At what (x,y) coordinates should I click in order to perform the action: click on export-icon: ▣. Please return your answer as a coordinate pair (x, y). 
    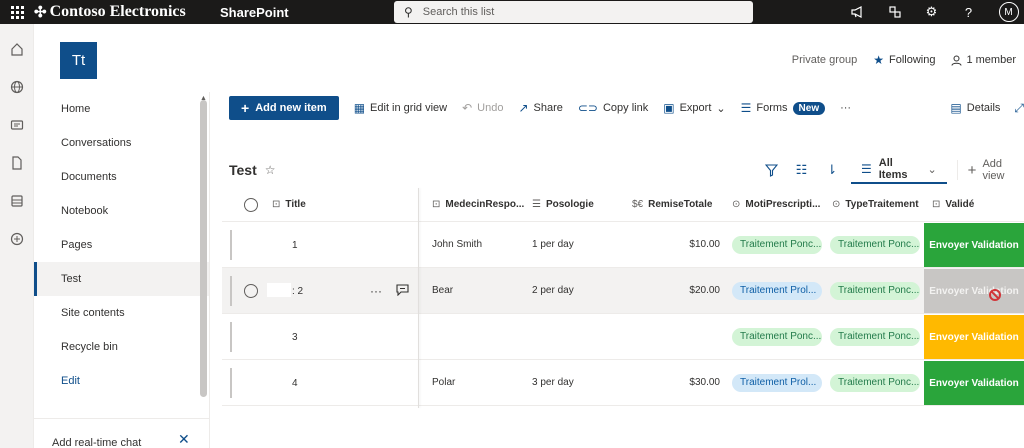
    Looking at the image, I should click on (669, 108).